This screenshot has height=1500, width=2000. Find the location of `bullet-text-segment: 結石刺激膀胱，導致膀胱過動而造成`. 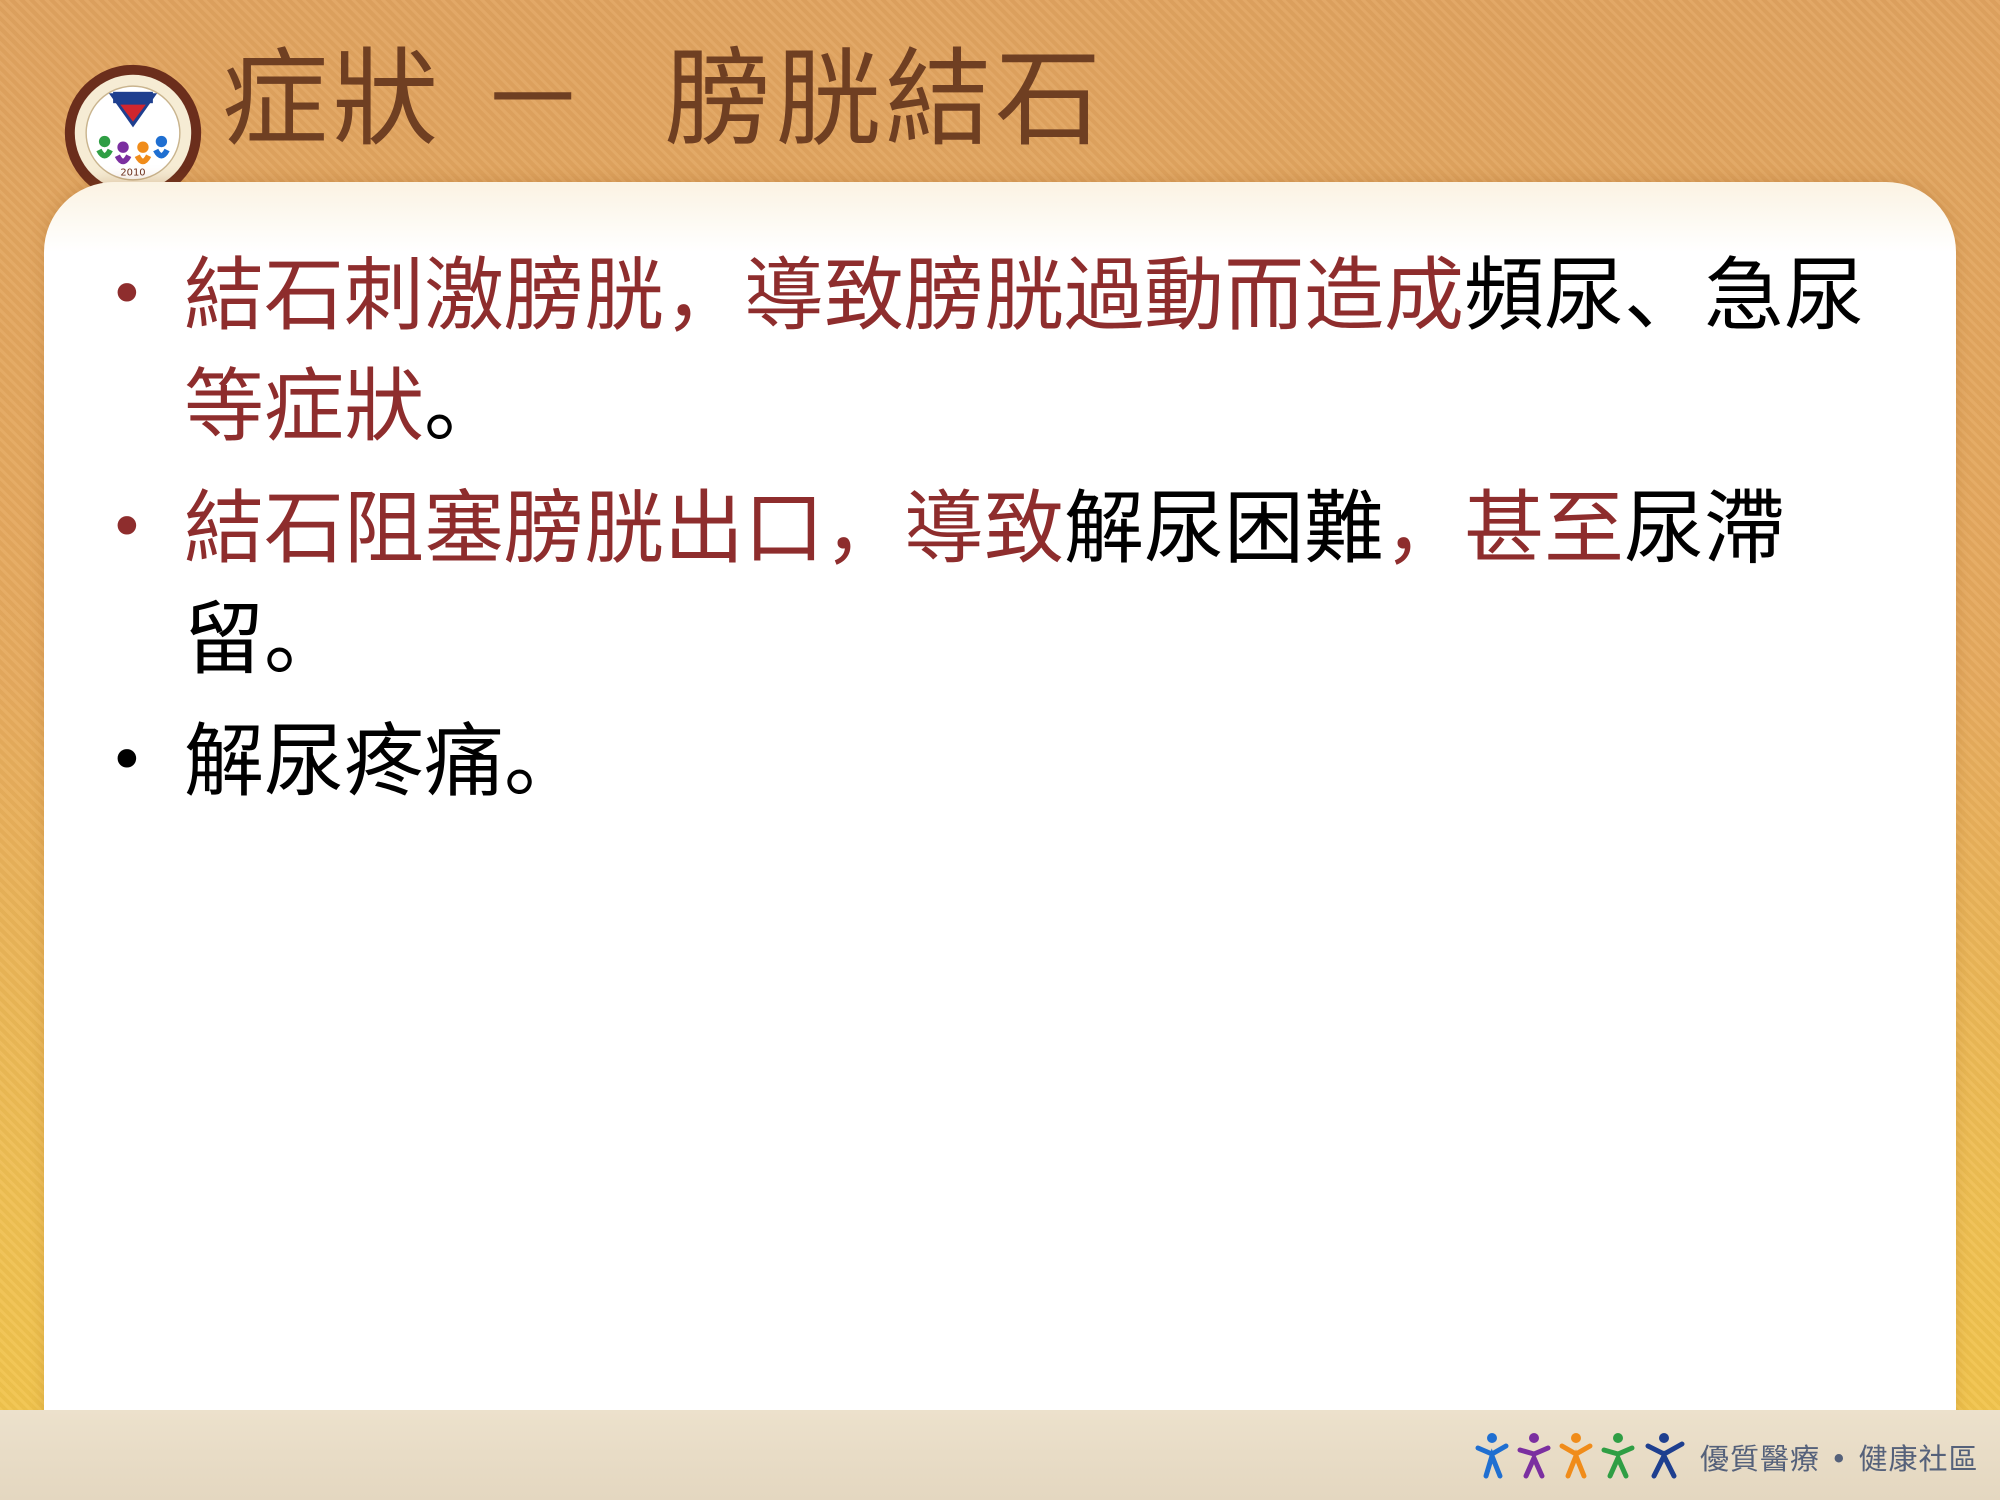

bullet-text-segment: 結石刺激膀胱，導致膀胱過動而造成 is located at coordinates (824, 295).